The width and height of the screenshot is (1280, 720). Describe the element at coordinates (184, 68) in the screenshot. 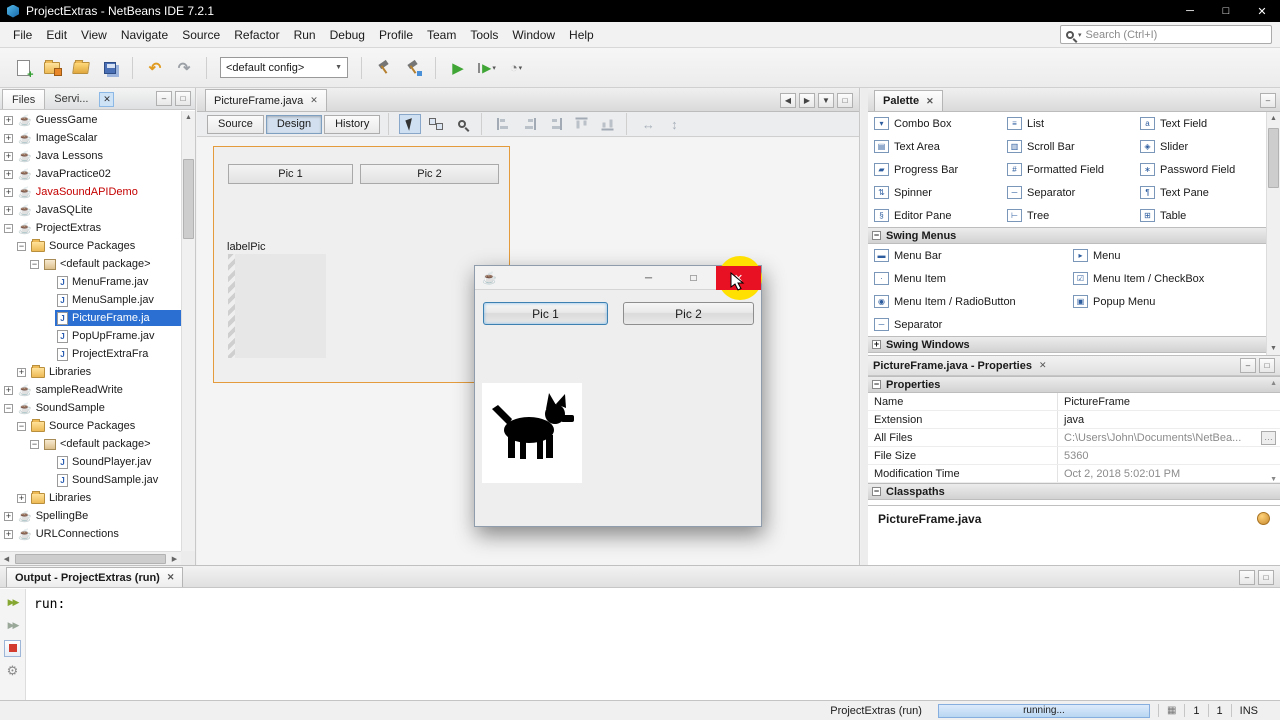

I see `redo-button: ↷` at that location.